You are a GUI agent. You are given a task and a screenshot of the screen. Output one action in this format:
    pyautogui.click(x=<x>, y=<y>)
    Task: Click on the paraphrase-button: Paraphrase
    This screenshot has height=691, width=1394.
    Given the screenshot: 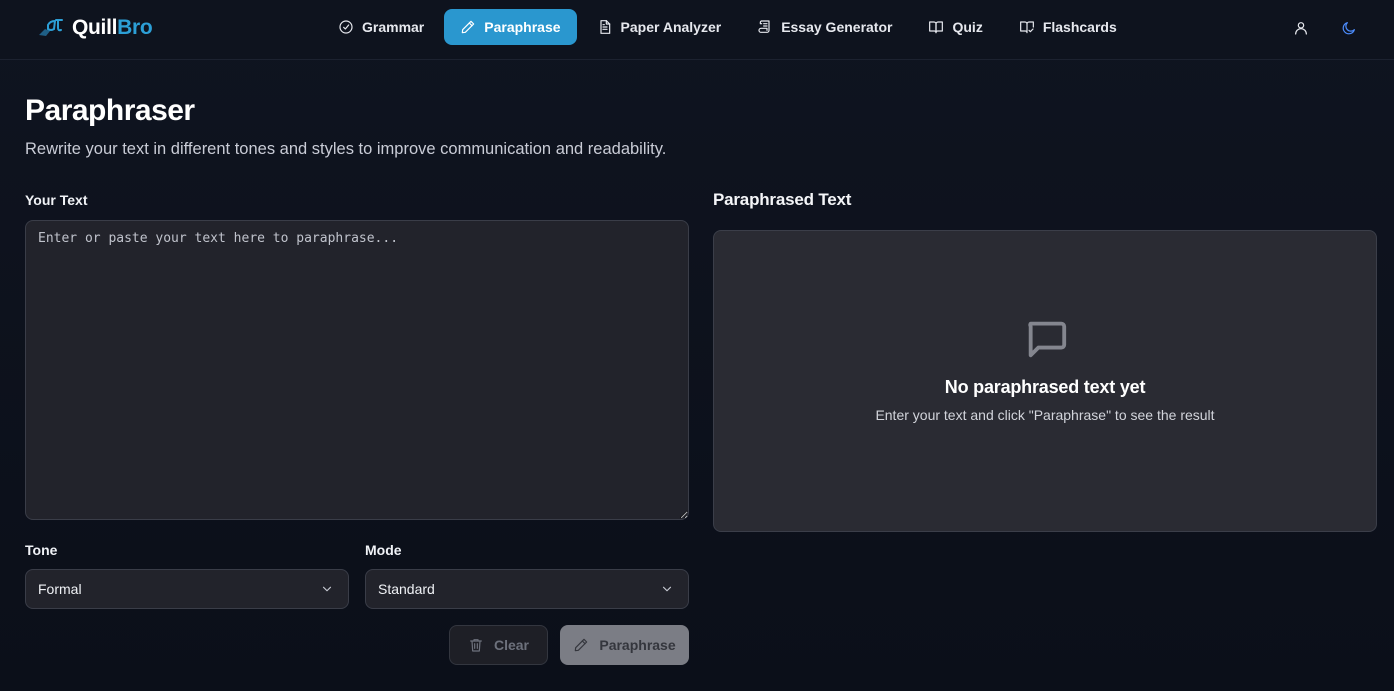 What is the action you would take?
    pyautogui.click(x=624, y=645)
    